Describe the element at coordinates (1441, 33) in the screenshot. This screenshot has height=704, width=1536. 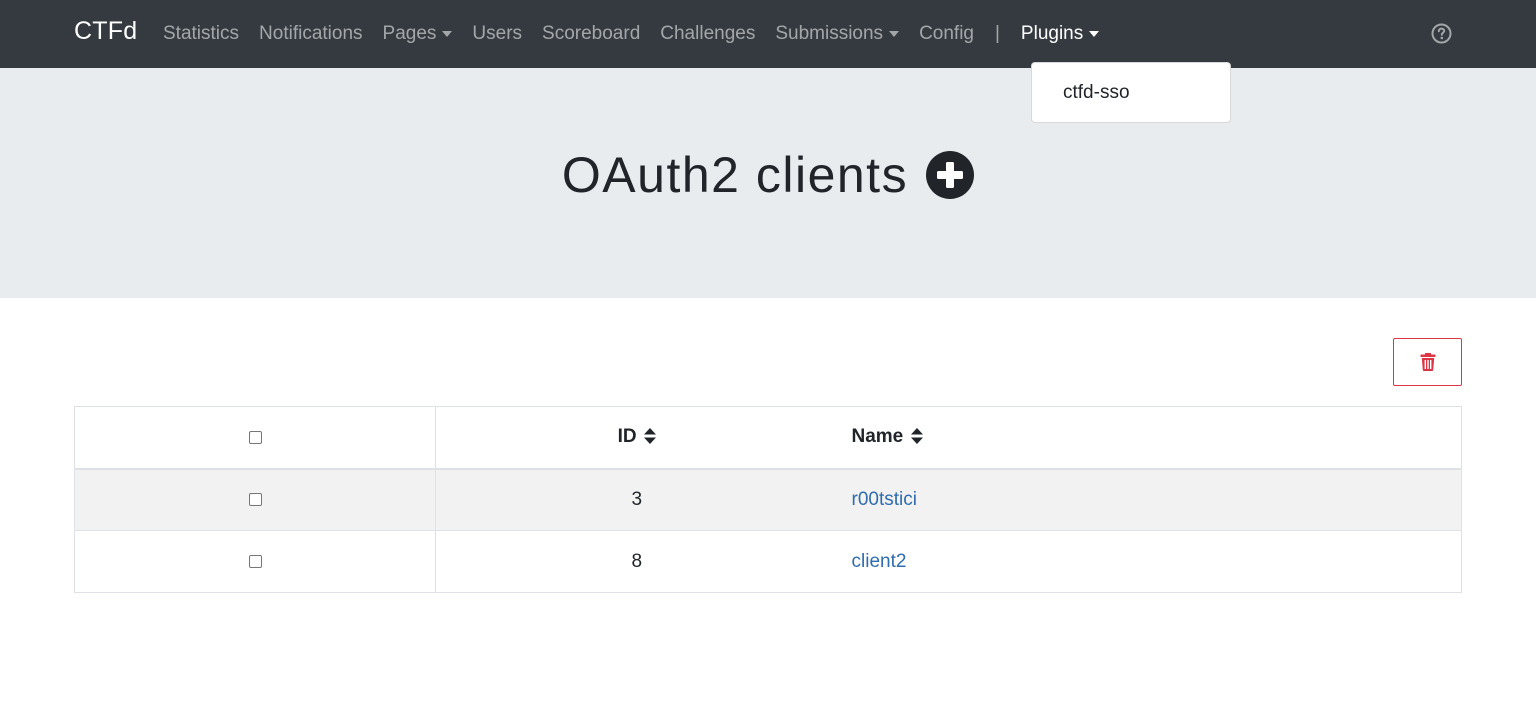
I see `question-circle-icon` at that location.